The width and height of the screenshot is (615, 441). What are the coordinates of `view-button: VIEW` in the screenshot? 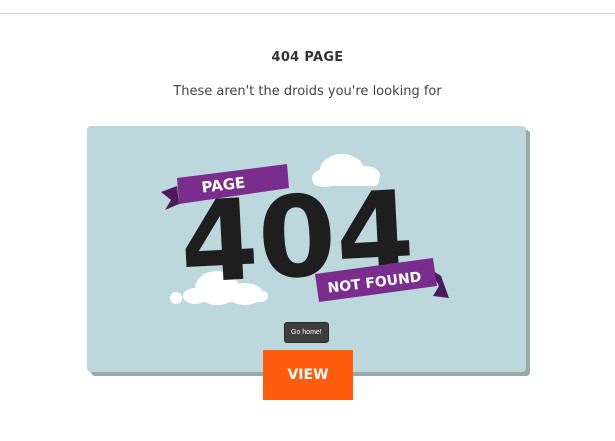 It's located at (308, 375).